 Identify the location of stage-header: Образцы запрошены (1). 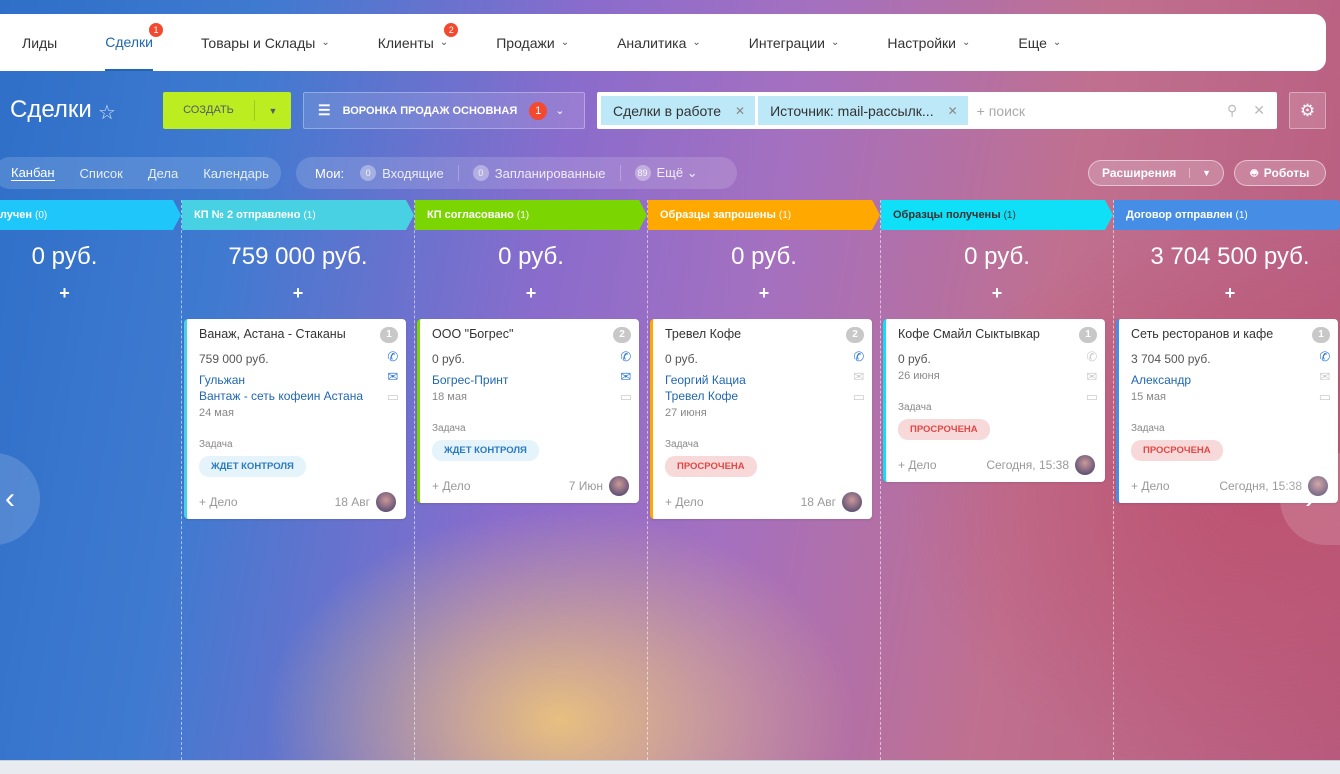
(764, 215).